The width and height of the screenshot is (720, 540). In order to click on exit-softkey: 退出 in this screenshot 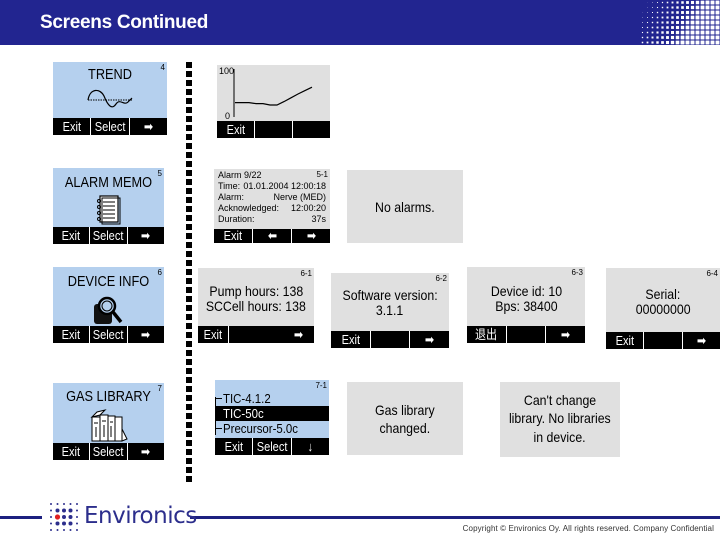, I will do `click(486, 334)`.